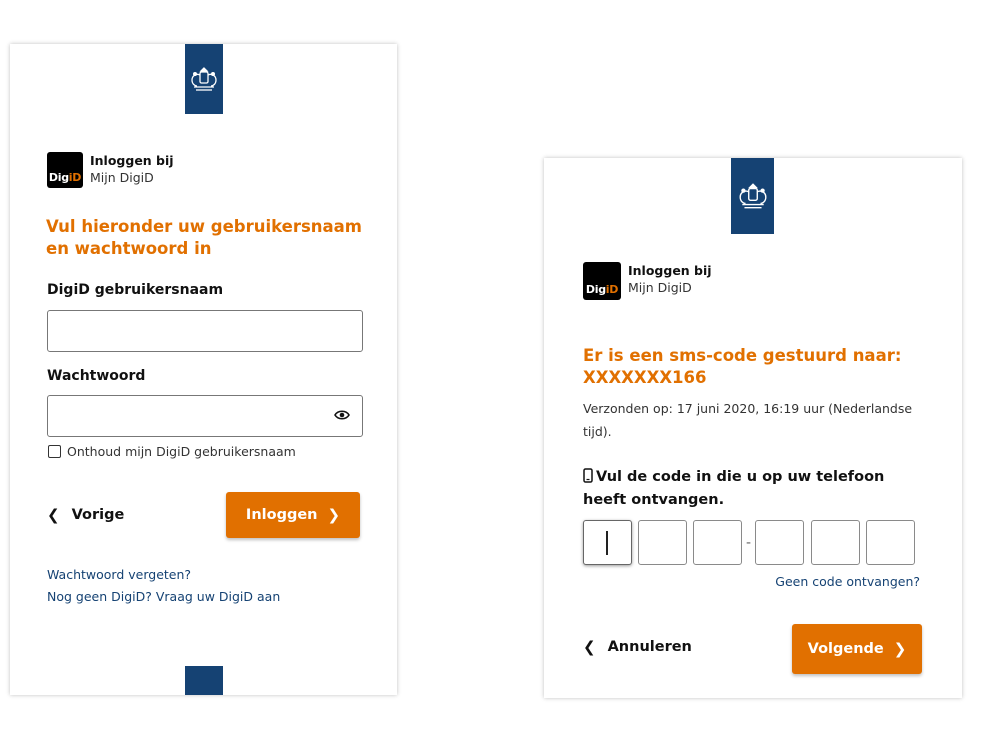 The height and width of the screenshot is (750, 1000). What do you see at coordinates (205, 416) in the screenshot?
I see `password-input` at bounding box center [205, 416].